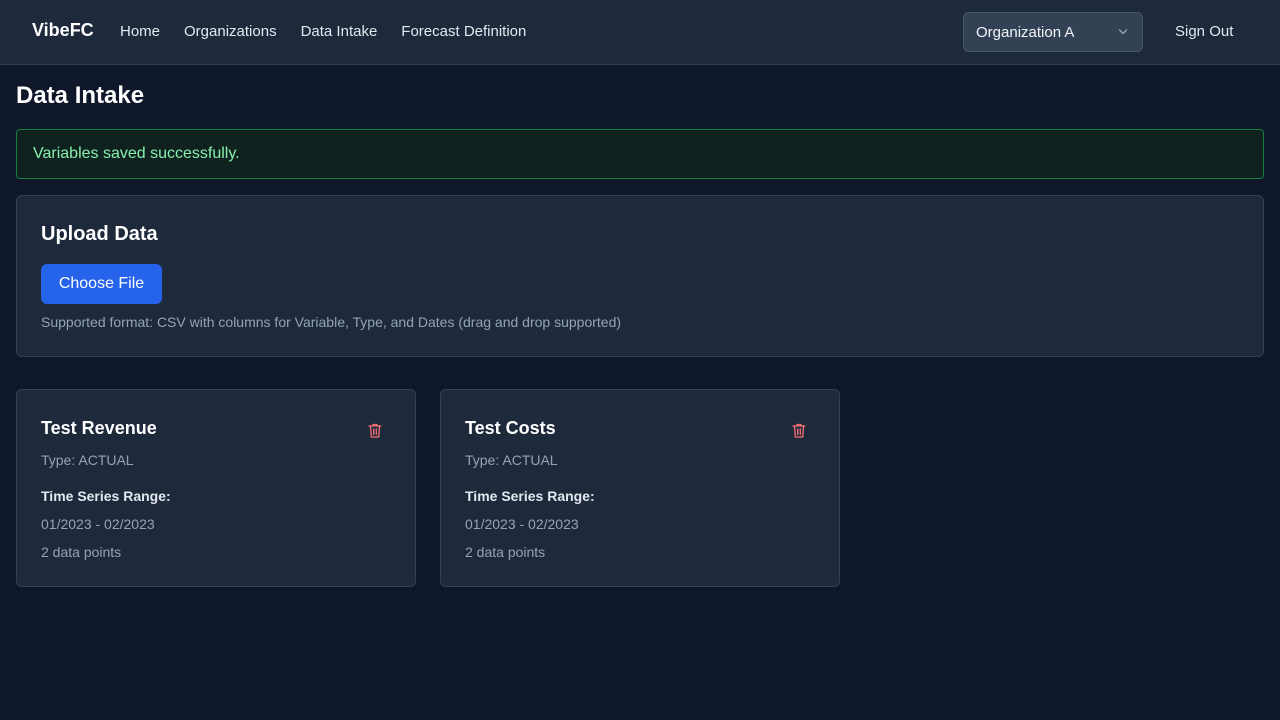  What do you see at coordinates (63, 30) in the screenshot?
I see `brand-logo: VibeFC` at bounding box center [63, 30].